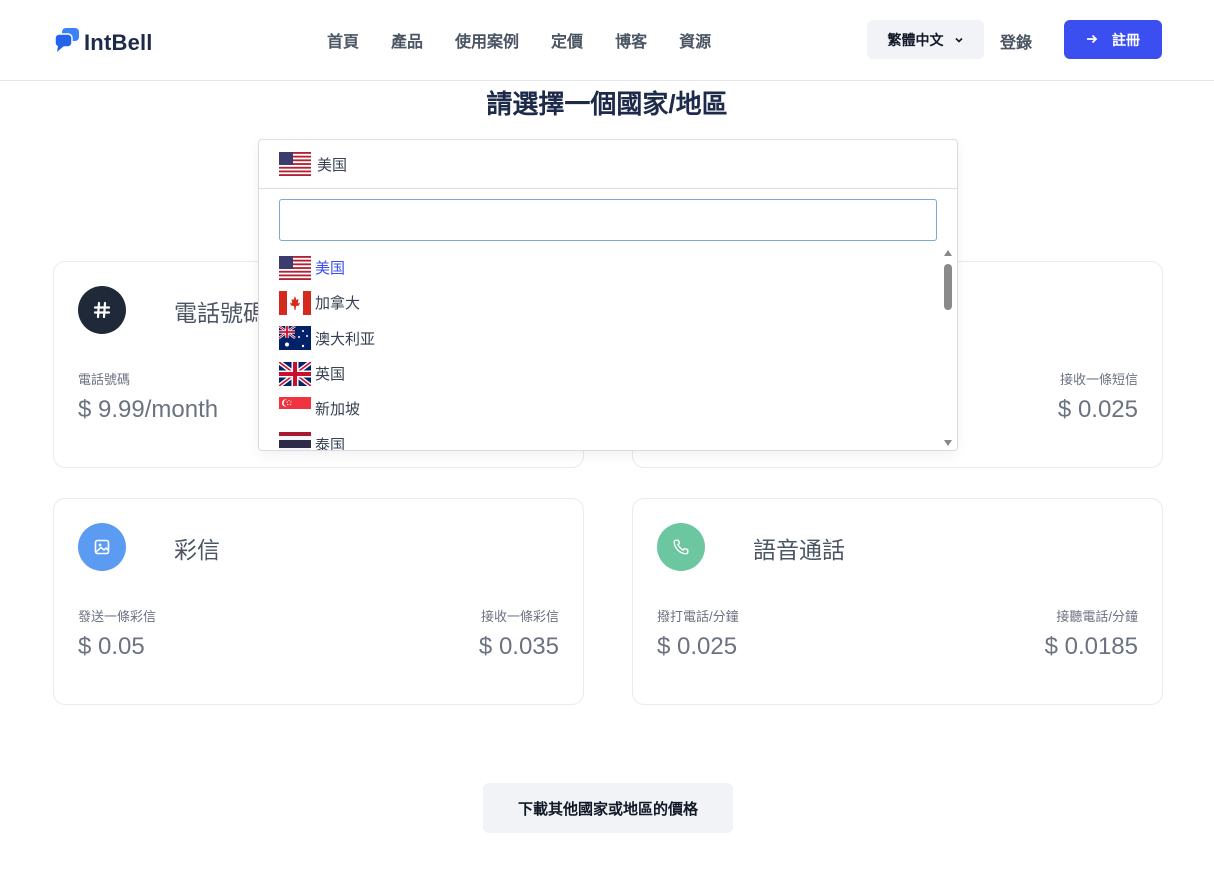 The height and width of the screenshot is (873, 1214). I want to click on voice-card: 語音通話 撥打電話/分鐘 $ 0.025 接聽電話/分鐘 $ 0.0185, so click(897, 601).